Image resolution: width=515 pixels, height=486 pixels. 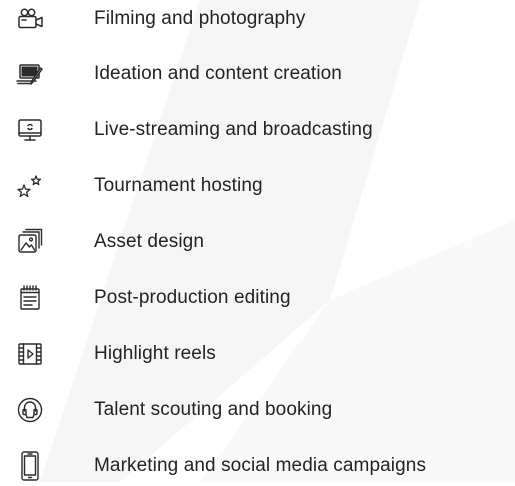 I want to click on service-item-highlight-reels: Highlight reels, so click(x=257, y=354).